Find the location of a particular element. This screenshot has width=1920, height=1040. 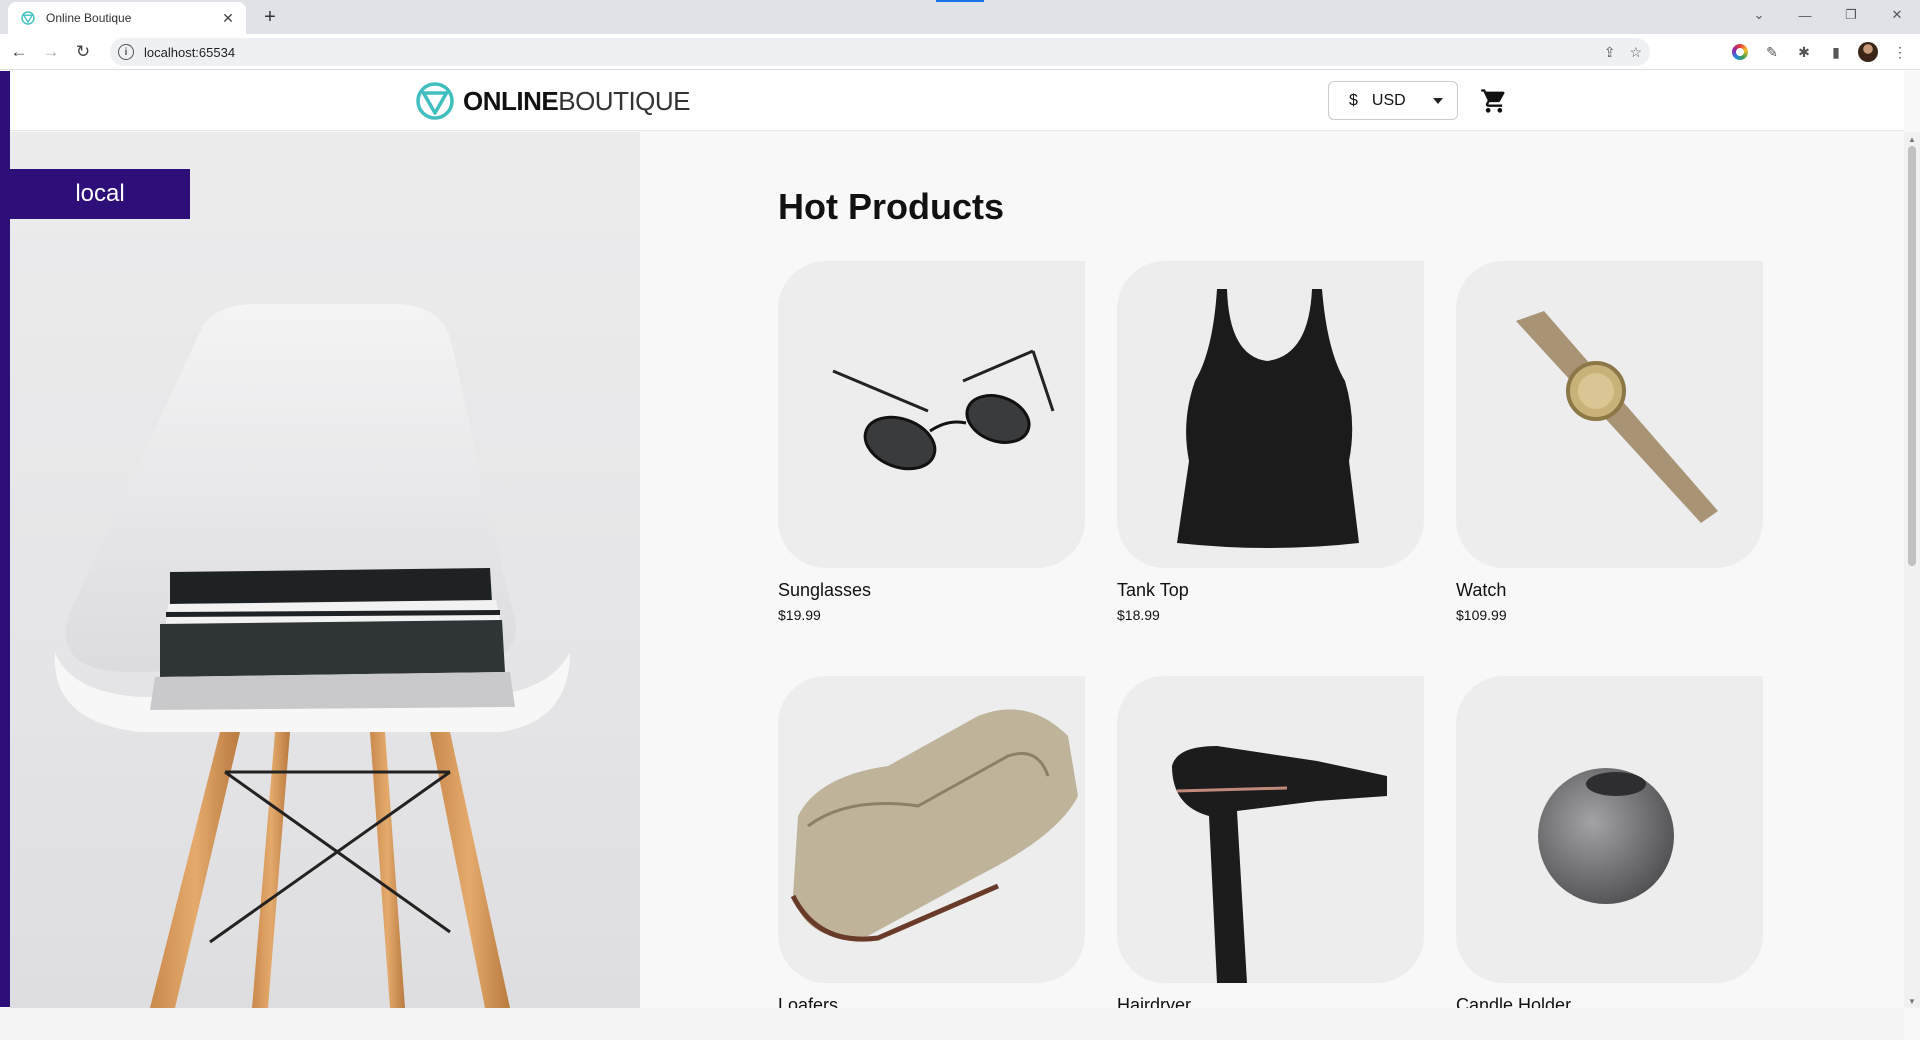

restore-icon: ❐ is located at coordinates (1851, 15).